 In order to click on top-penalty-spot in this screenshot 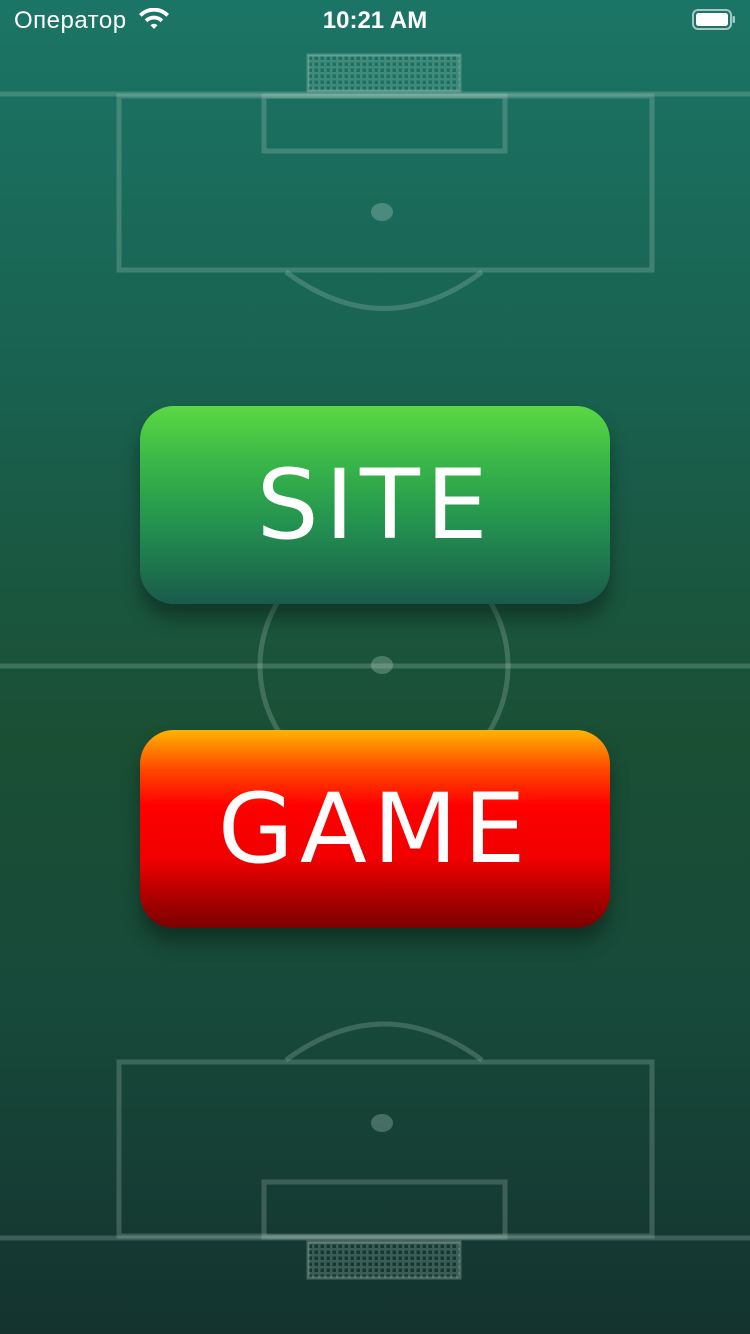, I will do `click(382, 212)`.